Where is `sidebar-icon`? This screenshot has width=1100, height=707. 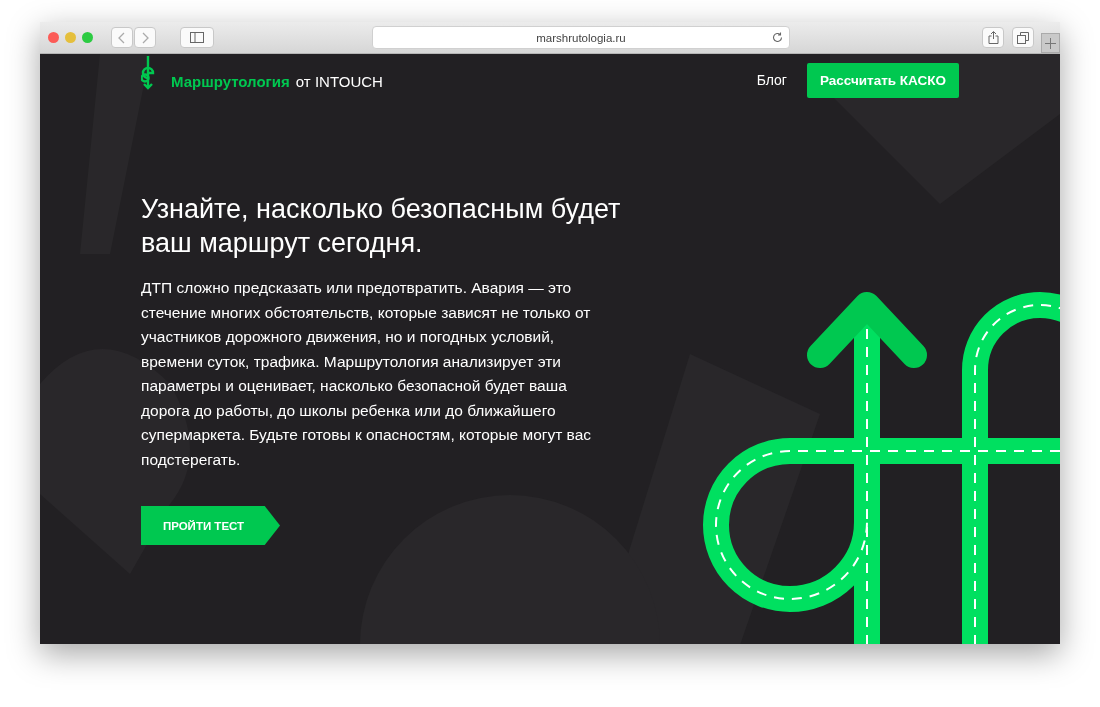 sidebar-icon is located at coordinates (197, 37).